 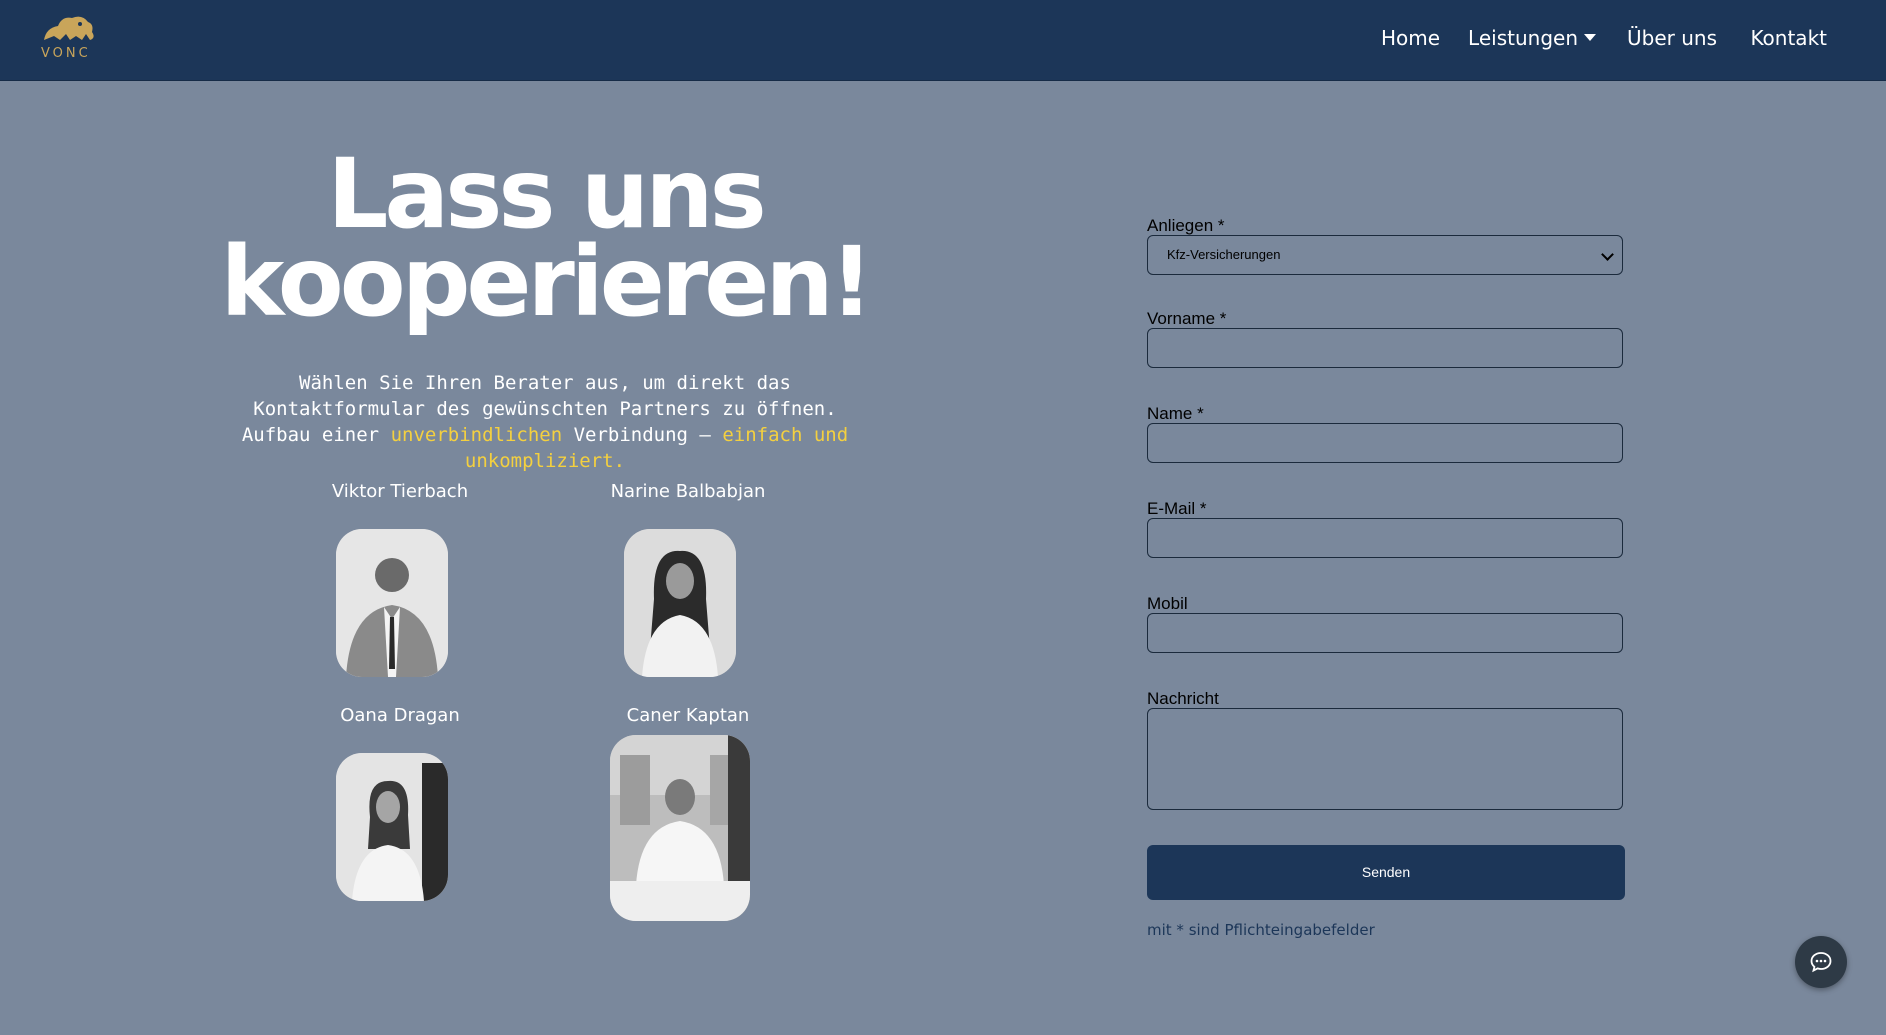 What do you see at coordinates (1386, 872) in the screenshot?
I see `send-button: Senden` at bounding box center [1386, 872].